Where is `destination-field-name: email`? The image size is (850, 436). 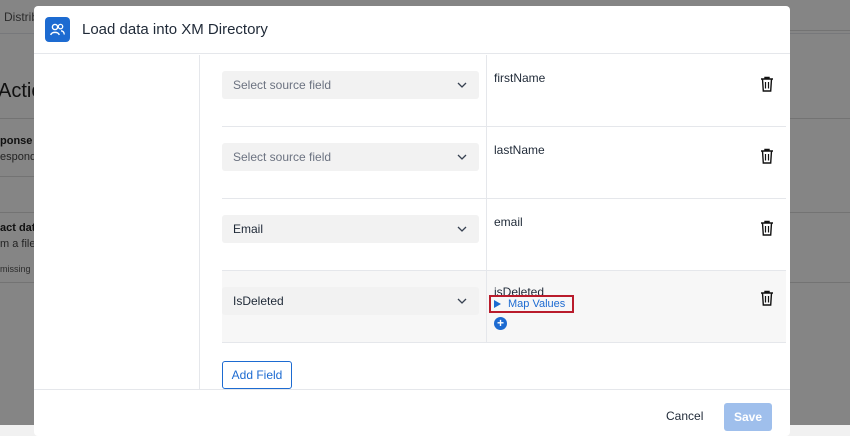
destination-field-name: email is located at coordinates (508, 222).